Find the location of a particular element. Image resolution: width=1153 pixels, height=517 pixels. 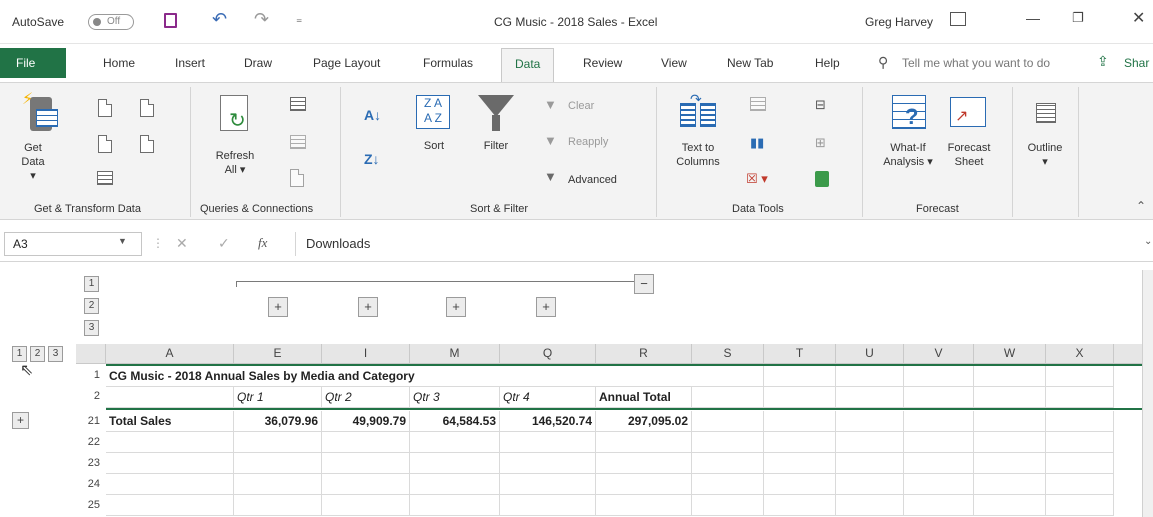

text-to-columns-label: Text to Columns is located at coordinates (698, 155).